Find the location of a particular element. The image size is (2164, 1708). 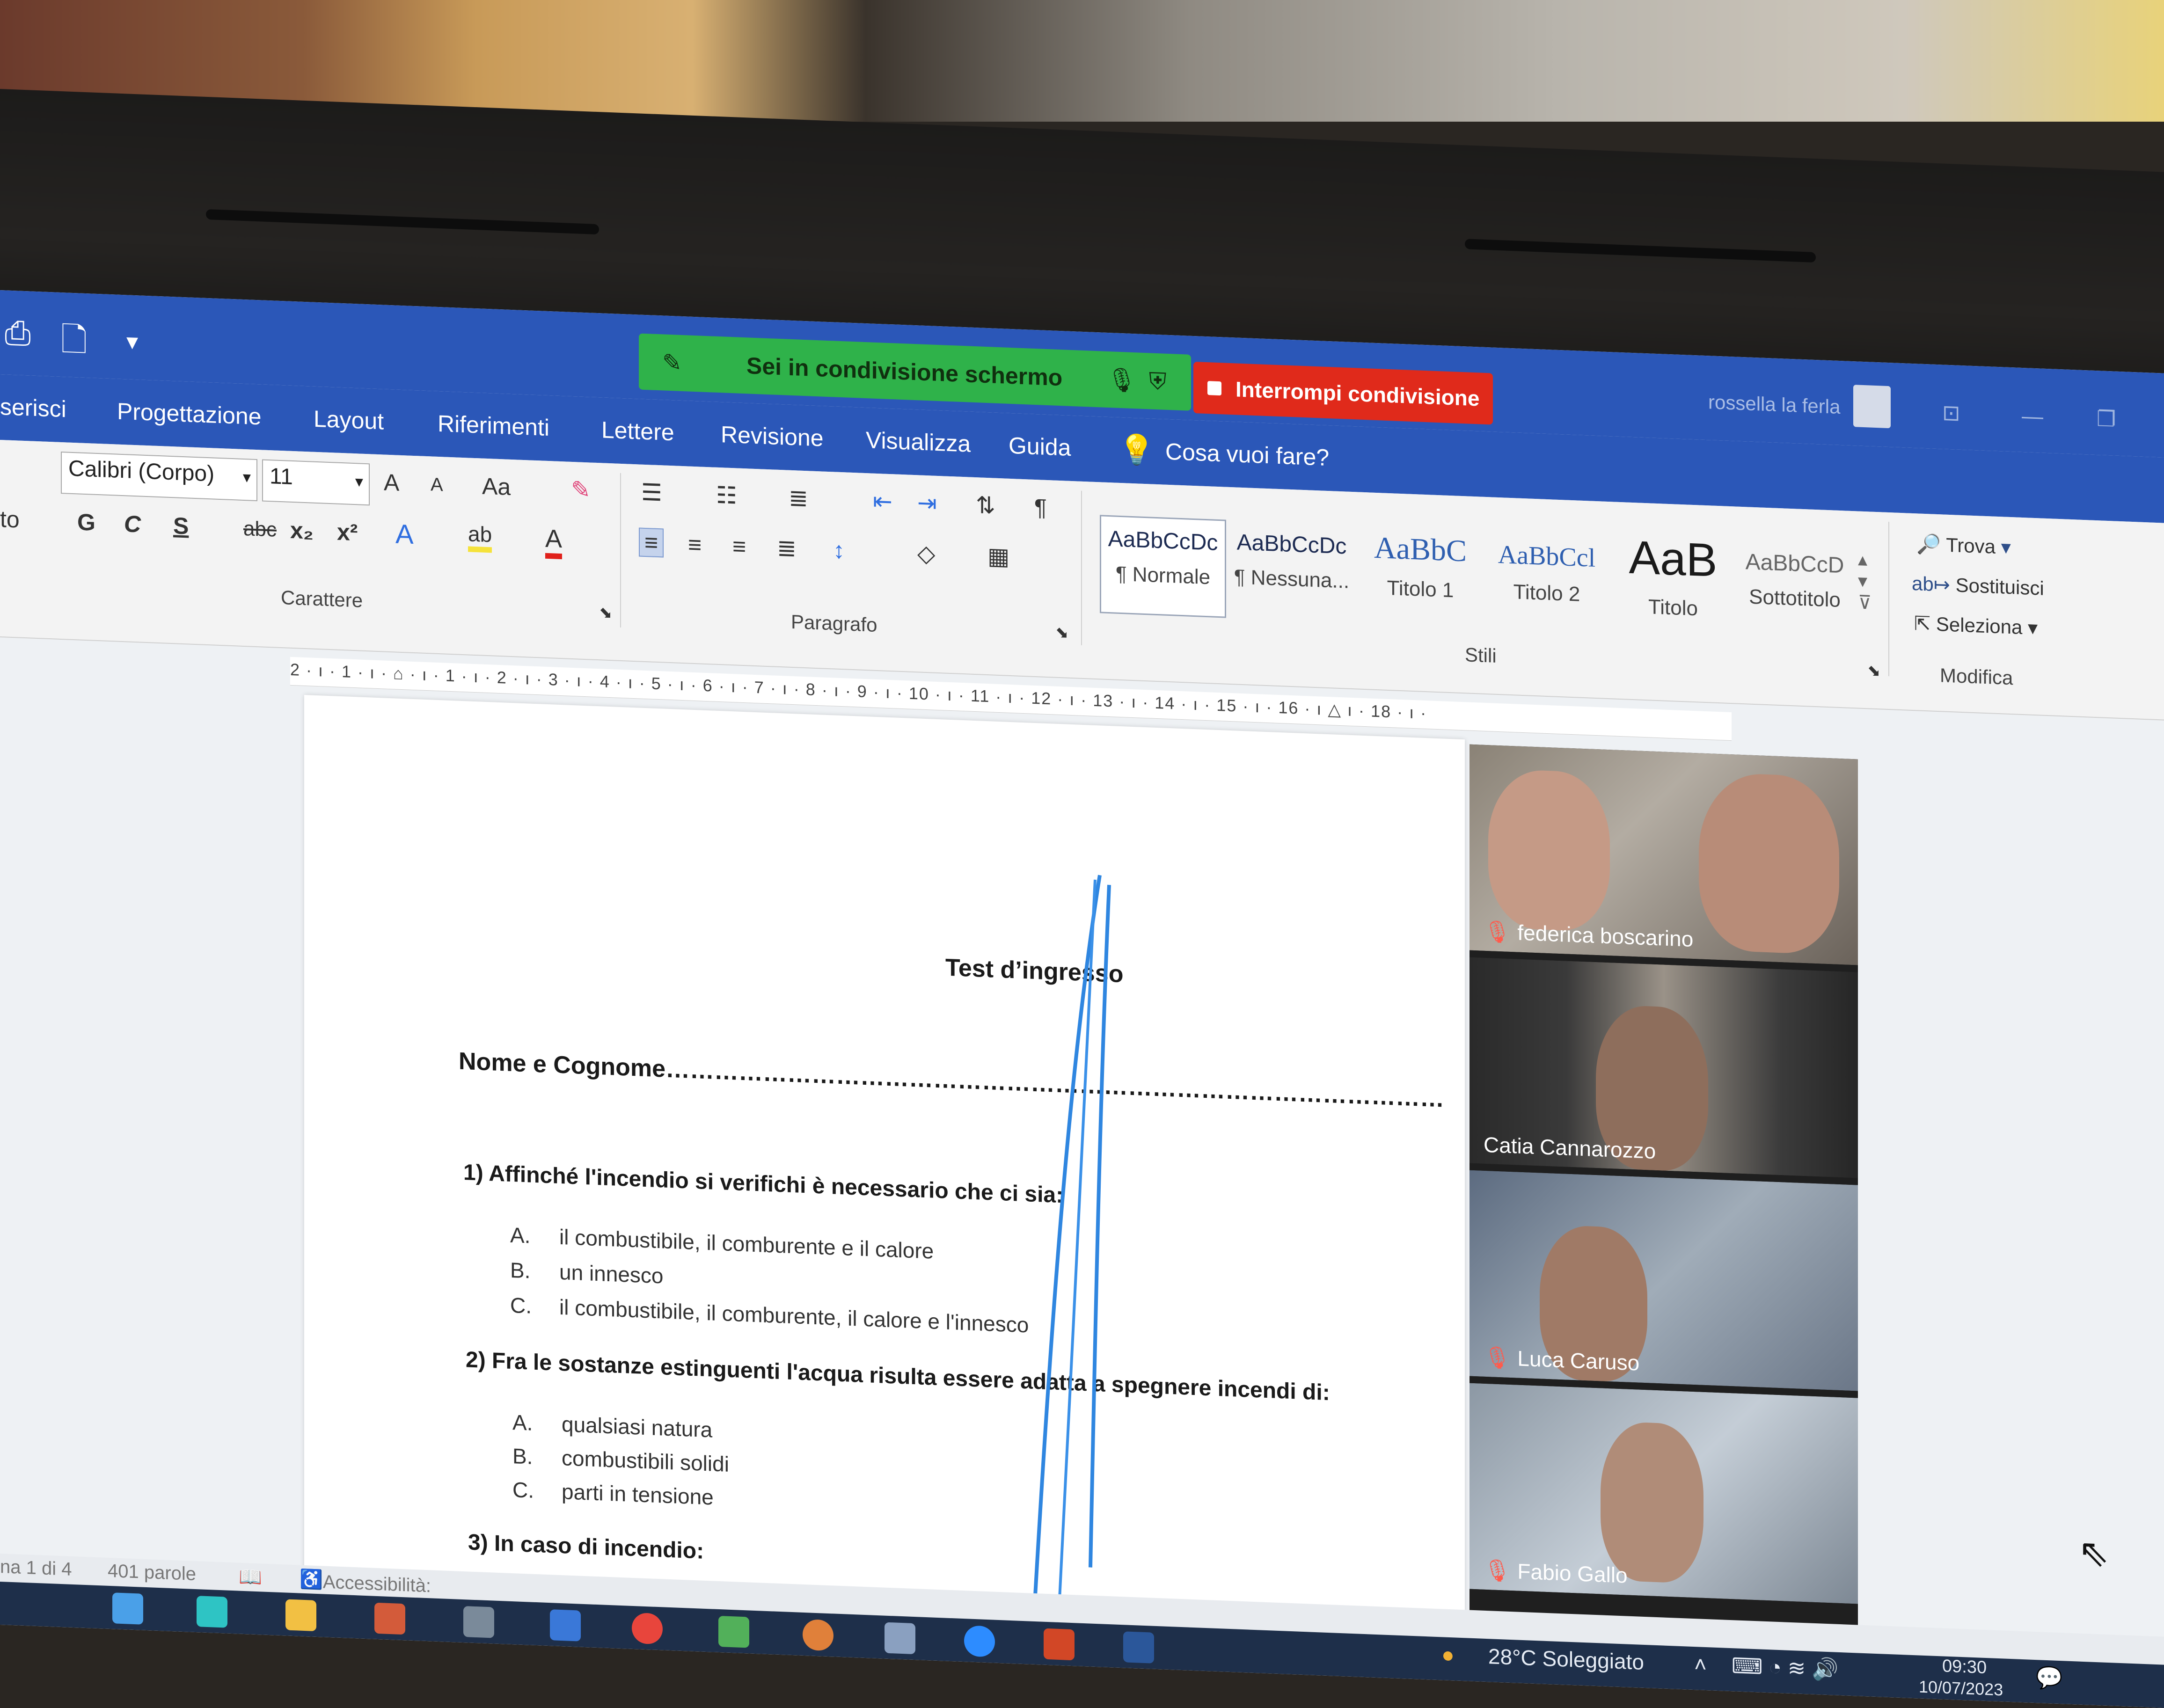

group-label-styles: Stili is located at coordinates (1481, 655).